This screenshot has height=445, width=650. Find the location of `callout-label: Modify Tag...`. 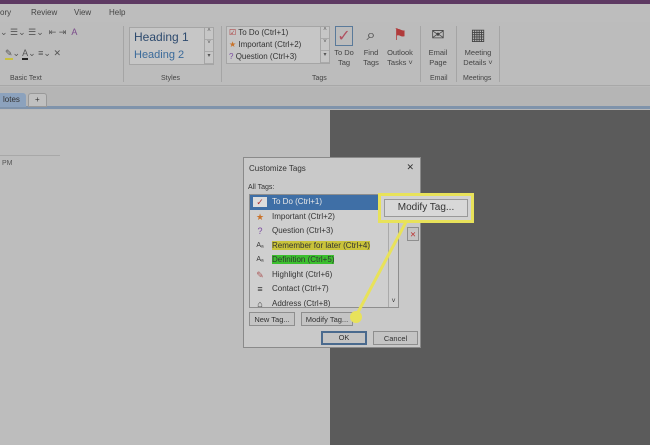

callout-label: Modify Tag... is located at coordinates (426, 208).